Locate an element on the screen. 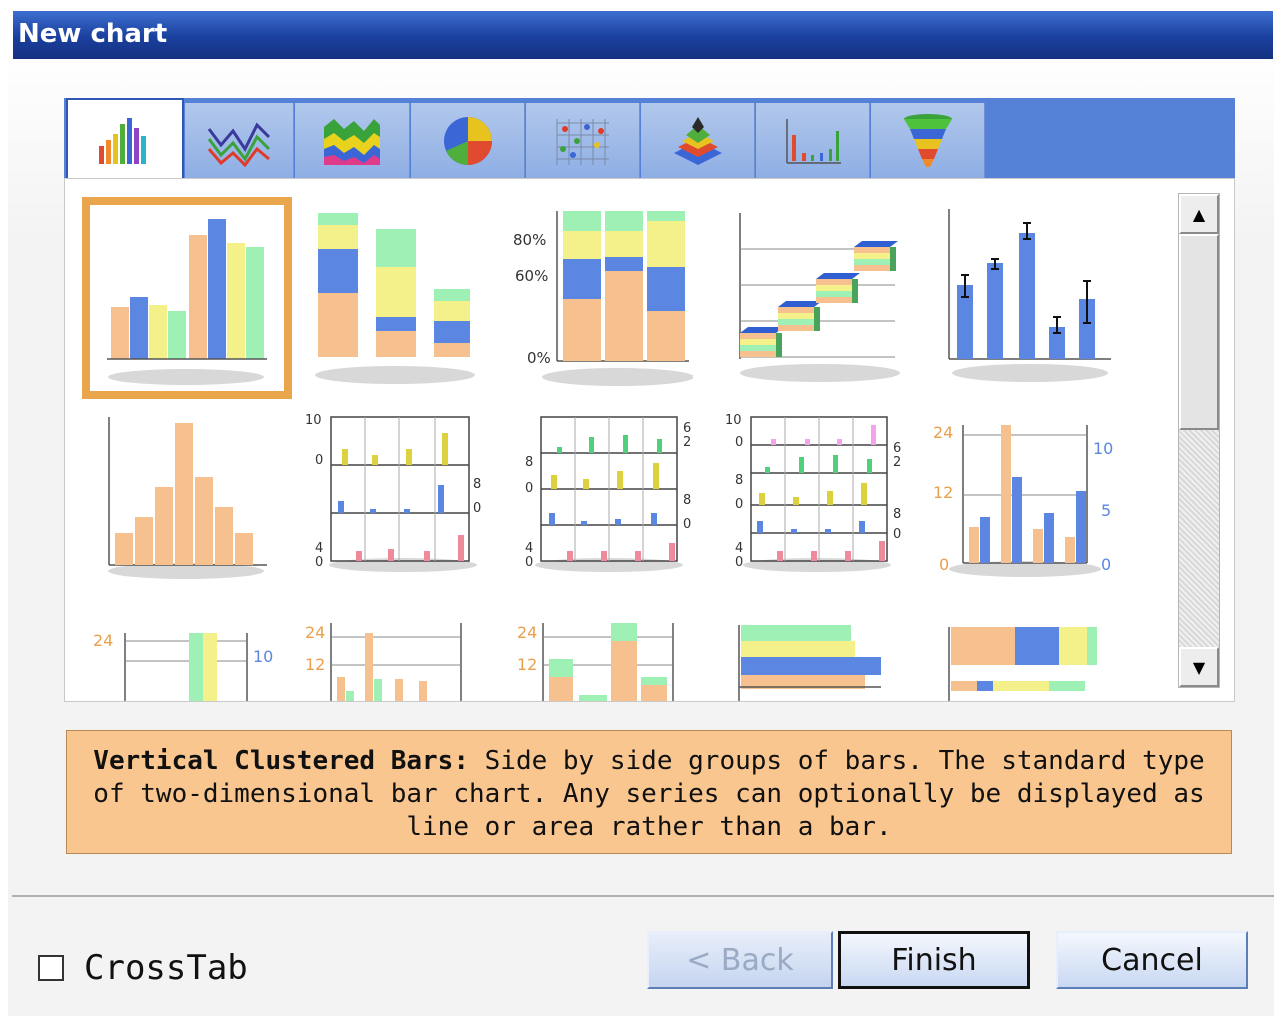 This screenshot has height=1016, width=1274. axis-label-80: 80% is located at coordinates (530, 240).